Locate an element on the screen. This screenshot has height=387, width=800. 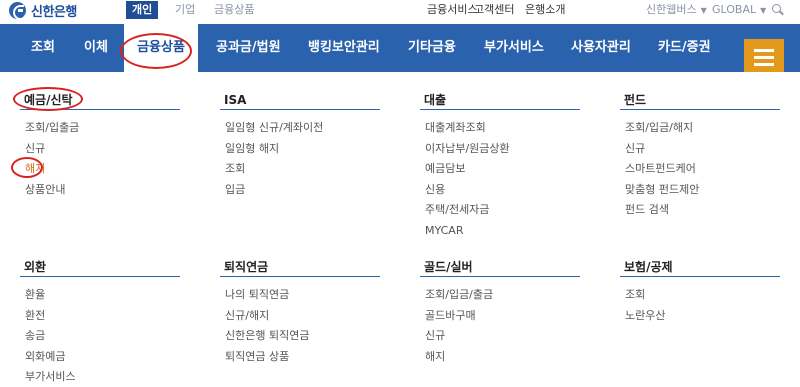
section-list: 조회 노란우산 is located at coordinates (700, 305).